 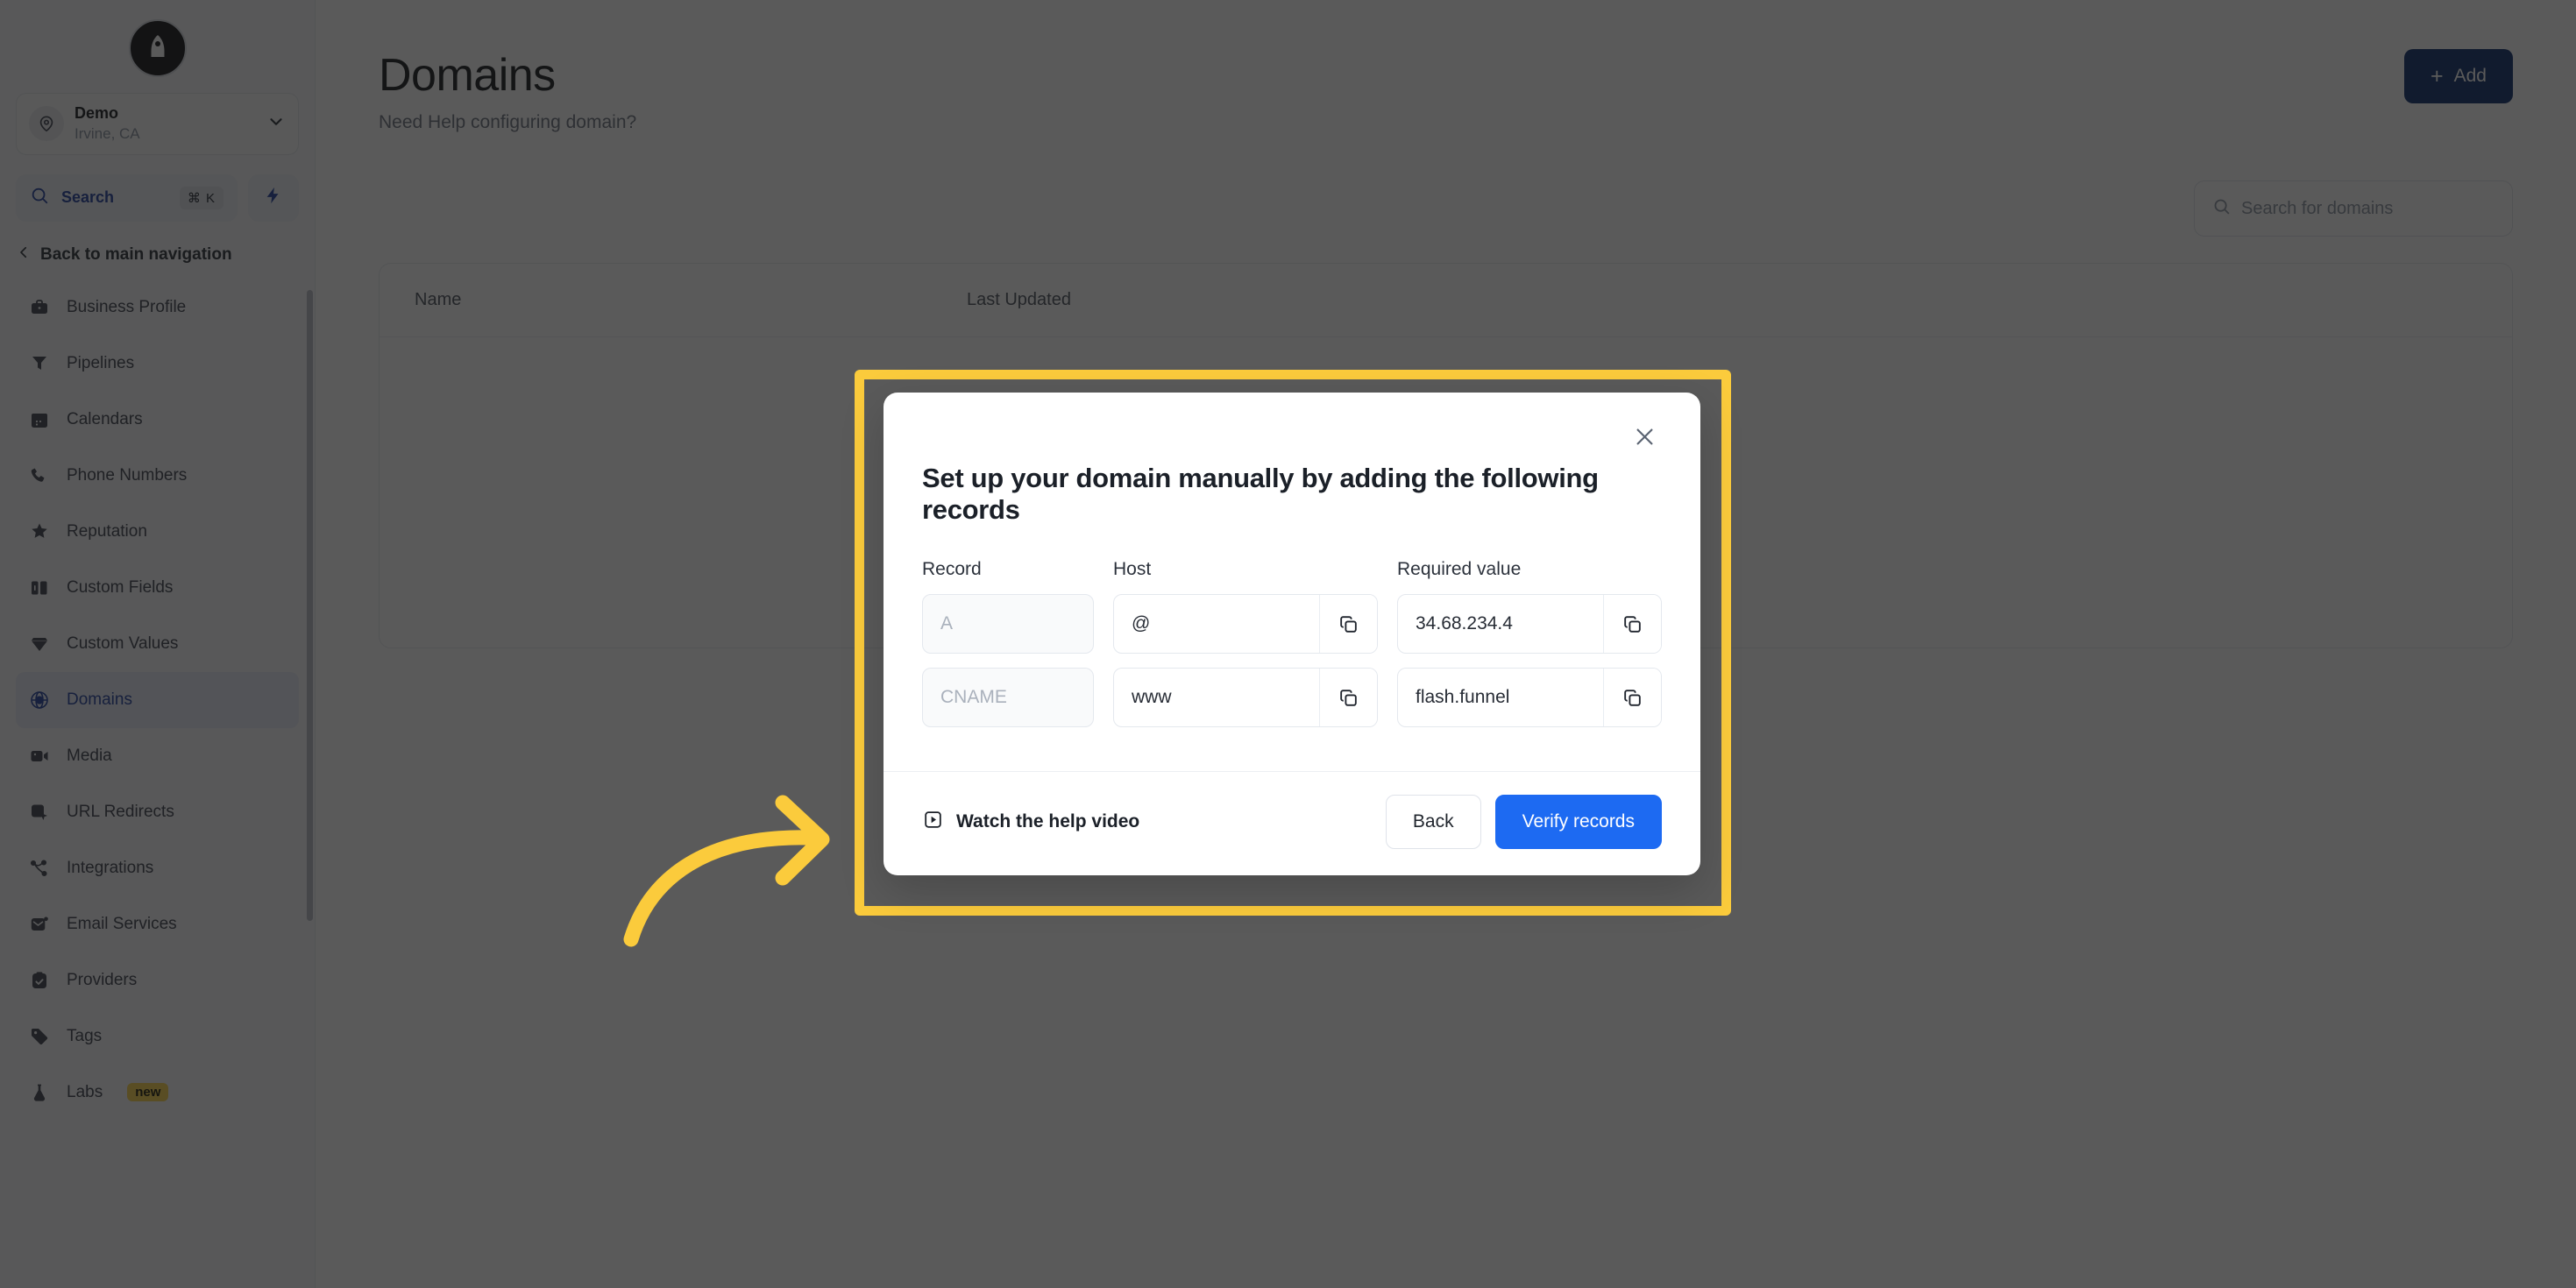 I want to click on required-value-field-group: 34.68.234.4, so click(x=1530, y=624).